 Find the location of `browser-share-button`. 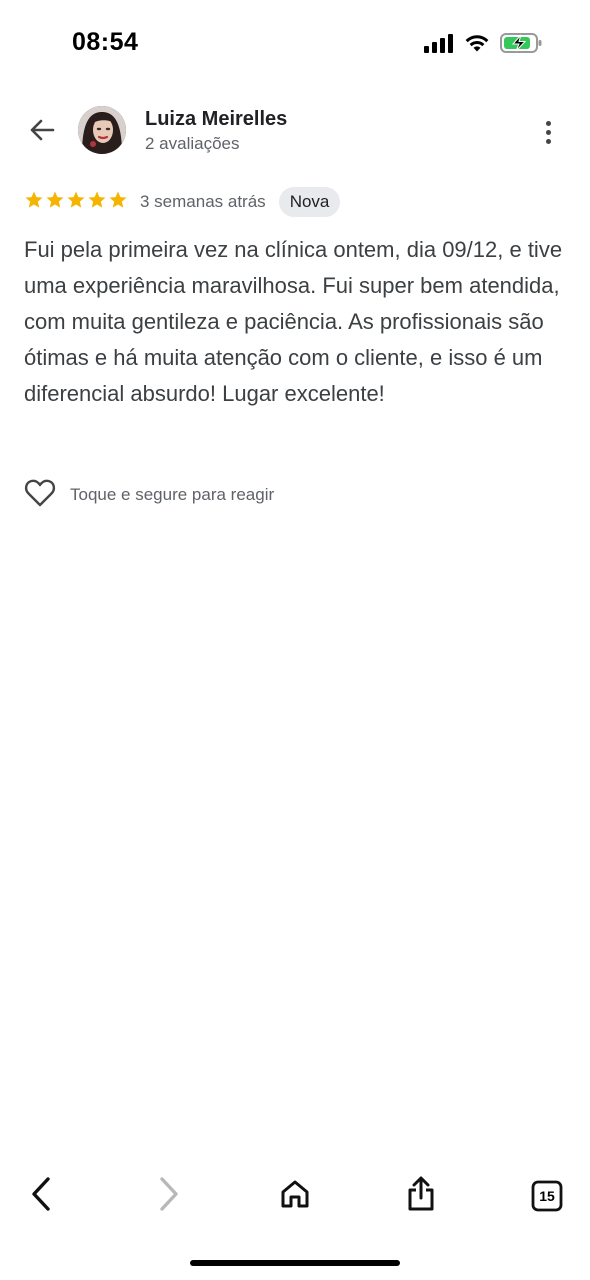

browser-share-button is located at coordinates (421, 1196).